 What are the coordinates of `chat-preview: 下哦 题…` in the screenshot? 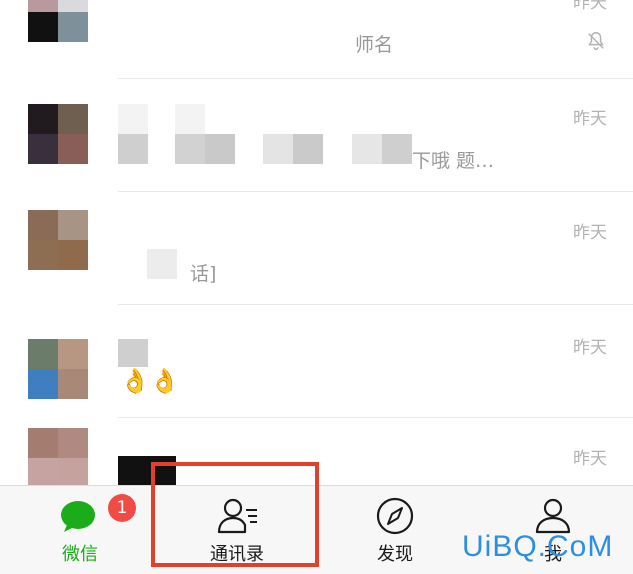 It's located at (453, 161).